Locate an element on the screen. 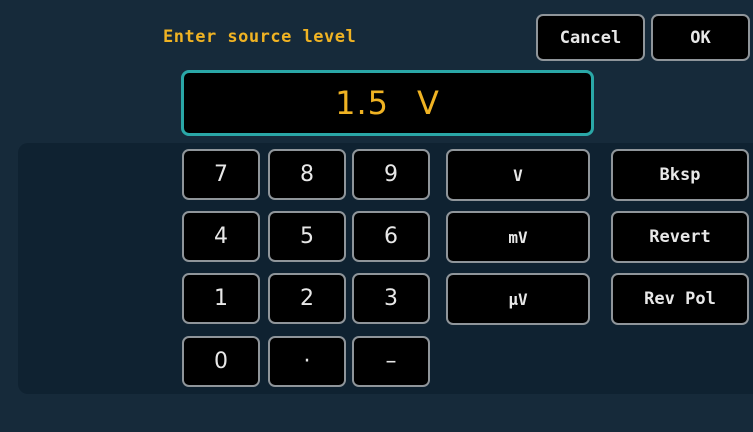 This screenshot has width=753, height=432. key-8: 8 is located at coordinates (307, 174).